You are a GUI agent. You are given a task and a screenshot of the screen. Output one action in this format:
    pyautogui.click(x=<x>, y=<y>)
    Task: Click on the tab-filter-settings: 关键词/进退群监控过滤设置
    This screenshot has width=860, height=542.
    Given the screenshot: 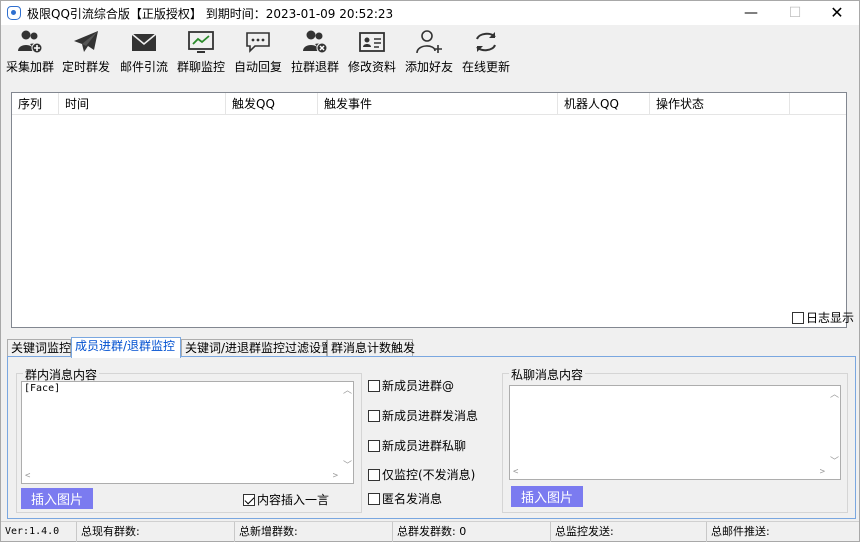 What is the action you would take?
    pyautogui.click(x=257, y=348)
    